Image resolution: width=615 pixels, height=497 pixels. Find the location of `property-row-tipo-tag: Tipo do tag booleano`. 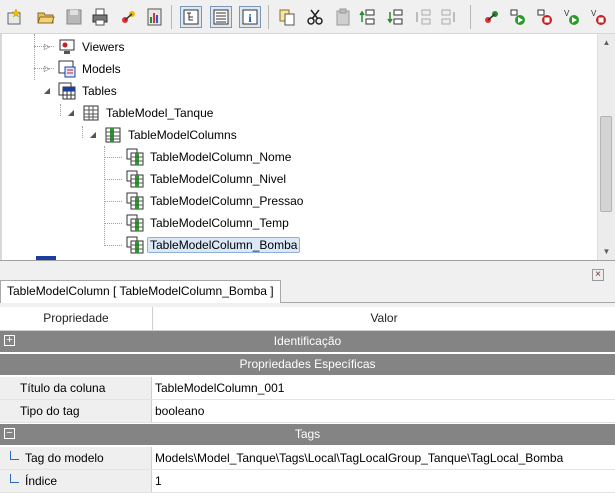

property-row-tipo-tag: Tipo do tag booleano is located at coordinates (307, 411).